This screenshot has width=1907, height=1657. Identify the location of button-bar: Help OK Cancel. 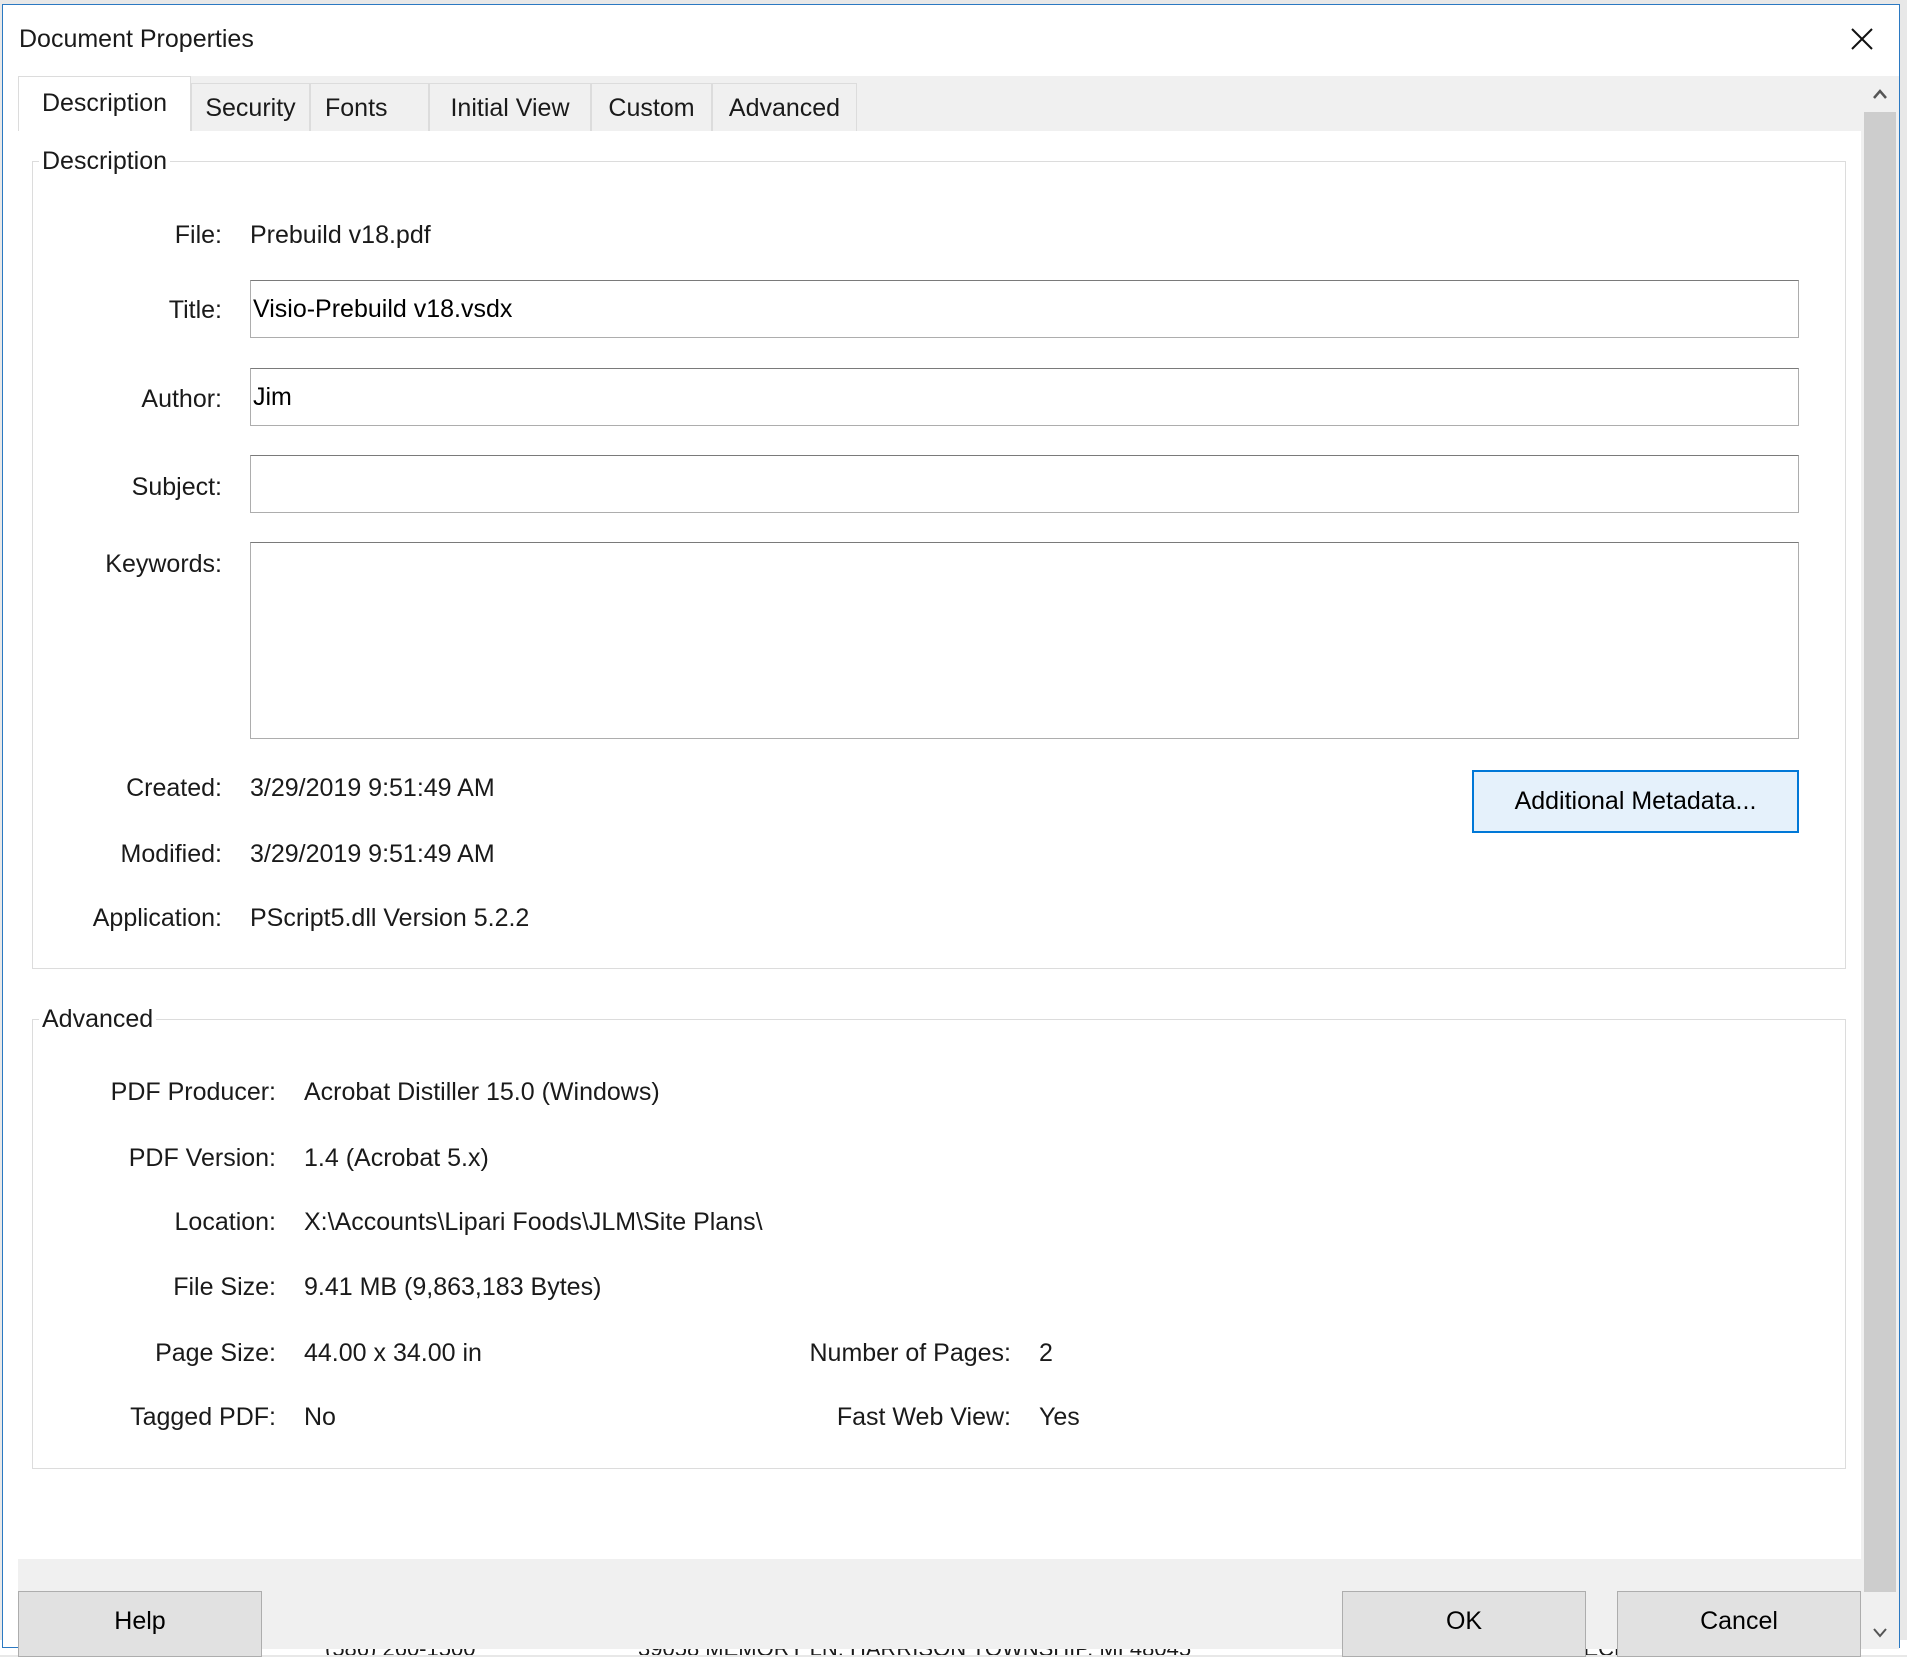
(939, 1608).